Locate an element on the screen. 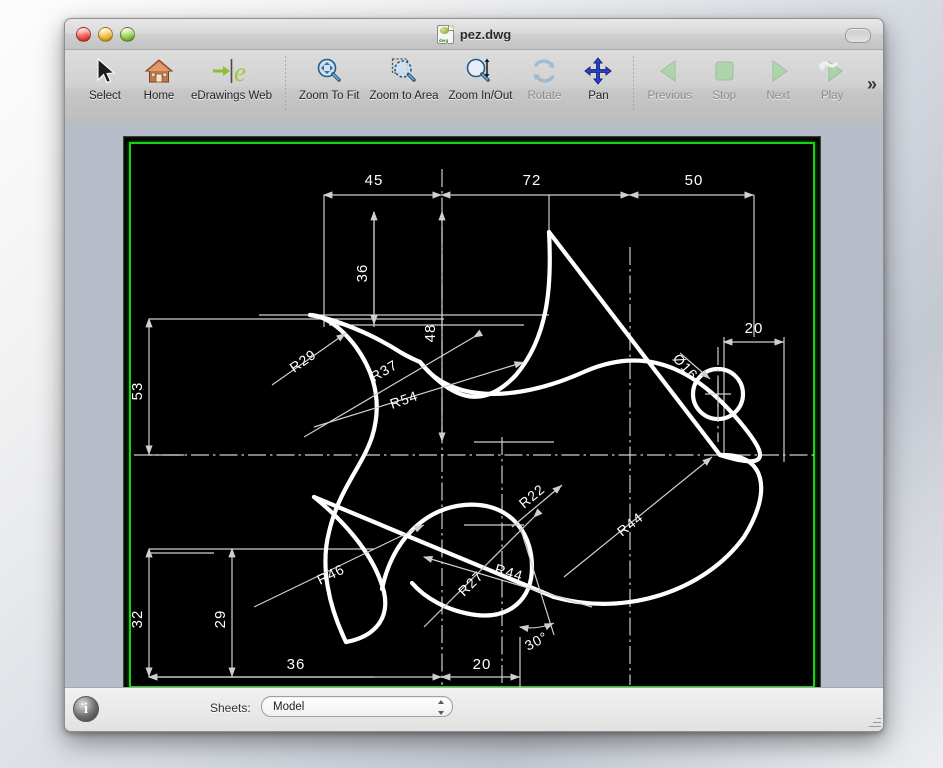 This screenshot has height=768, width=943. toolbar-label: eDrawings Web is located at coordinates (231, 96).